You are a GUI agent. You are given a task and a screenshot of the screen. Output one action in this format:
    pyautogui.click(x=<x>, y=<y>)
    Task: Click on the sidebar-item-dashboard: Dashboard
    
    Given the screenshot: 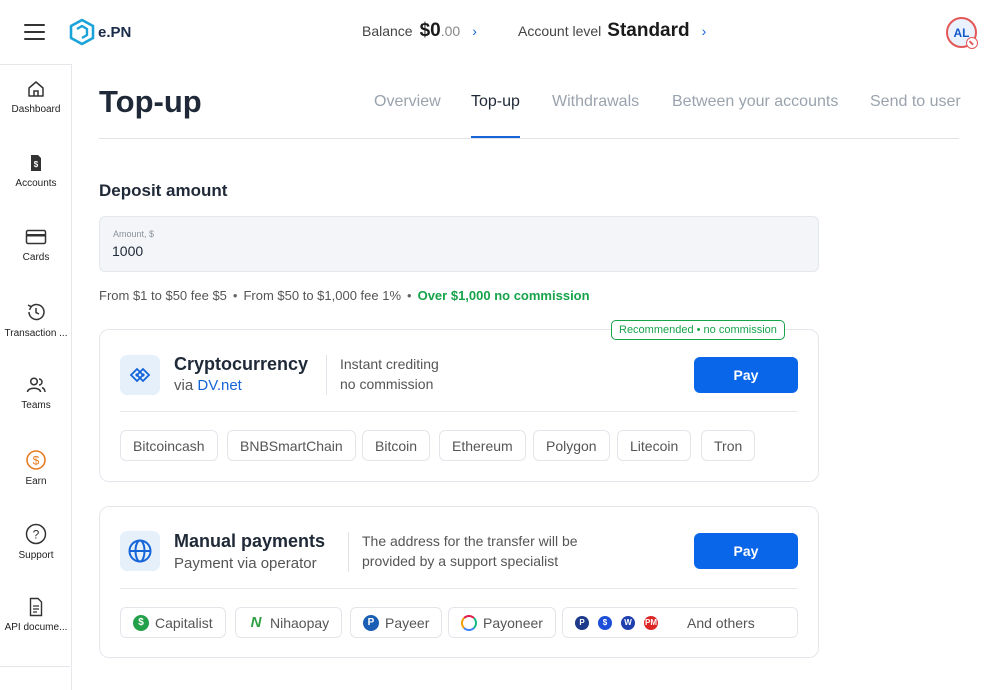 What is the action you would take?
    pyautogui.click(x=36, y=109)
    